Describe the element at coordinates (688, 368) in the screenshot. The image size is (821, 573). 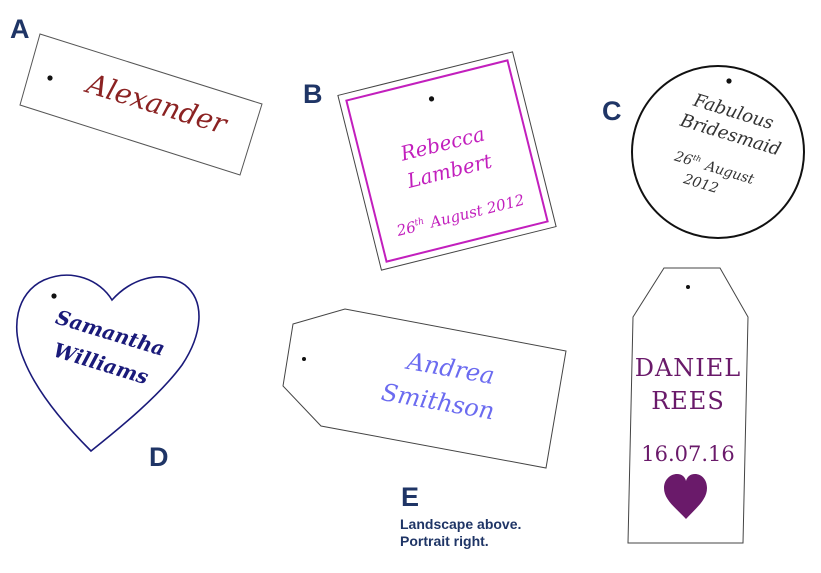
I see `tag-f-line1: DANIEL` at that location.